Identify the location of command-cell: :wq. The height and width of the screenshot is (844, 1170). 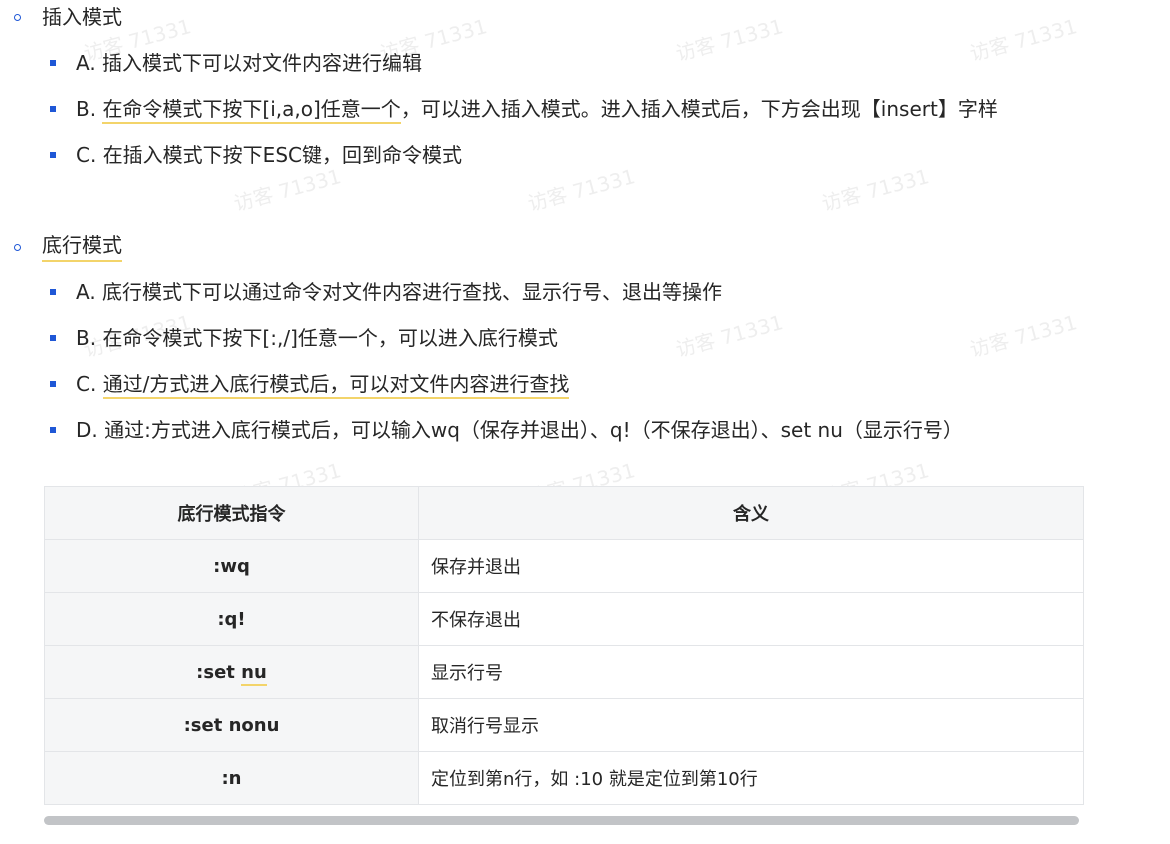
(231, 566).